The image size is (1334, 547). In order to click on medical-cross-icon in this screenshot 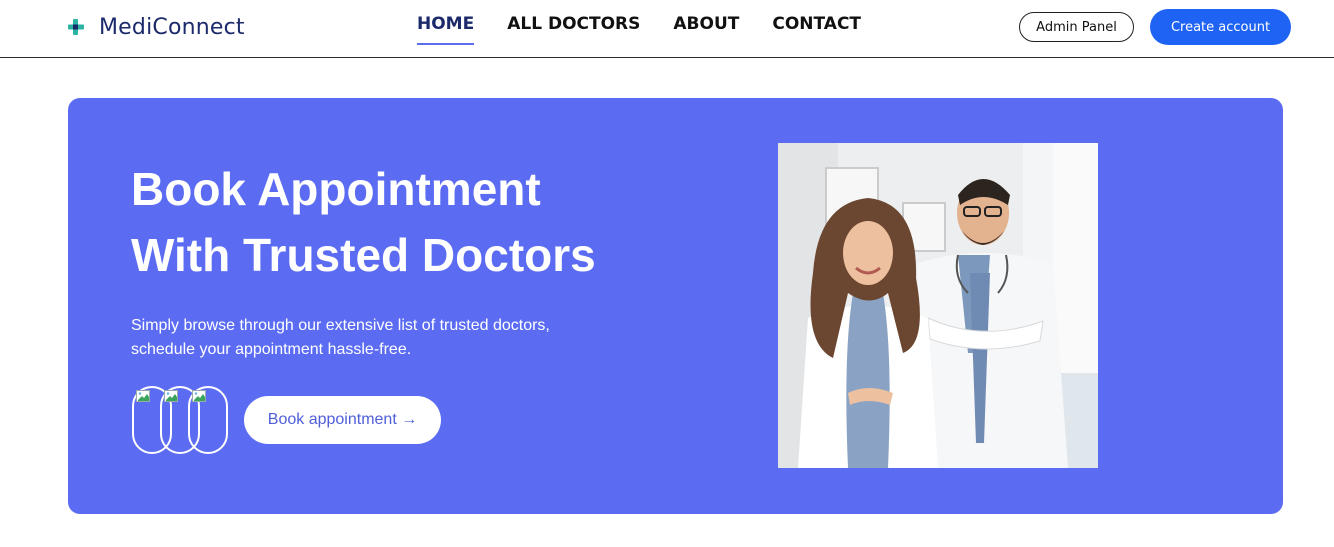, I will do `click(76, 27)`.